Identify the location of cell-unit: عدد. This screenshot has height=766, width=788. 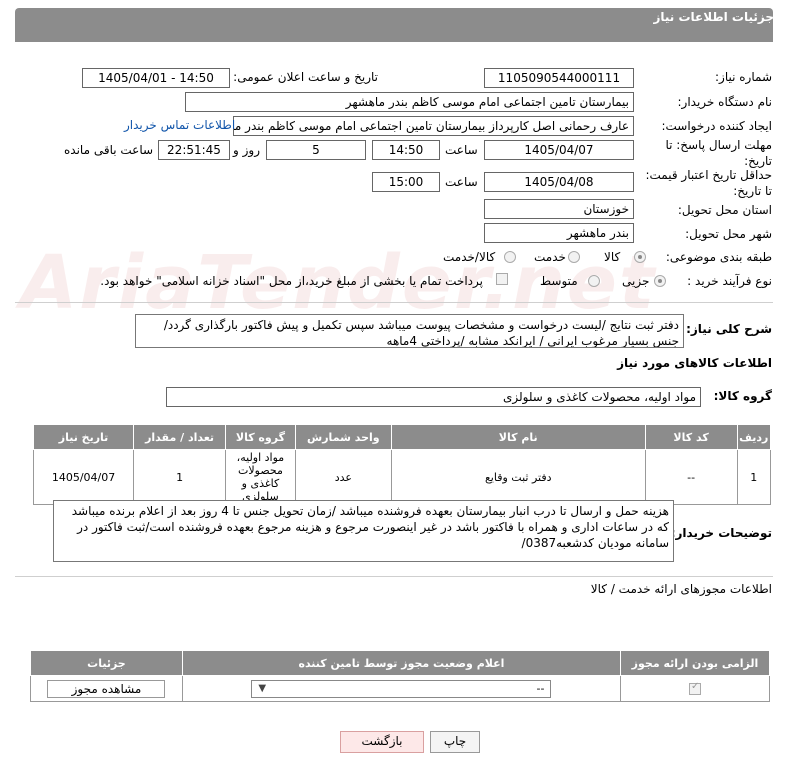
(343, 477).